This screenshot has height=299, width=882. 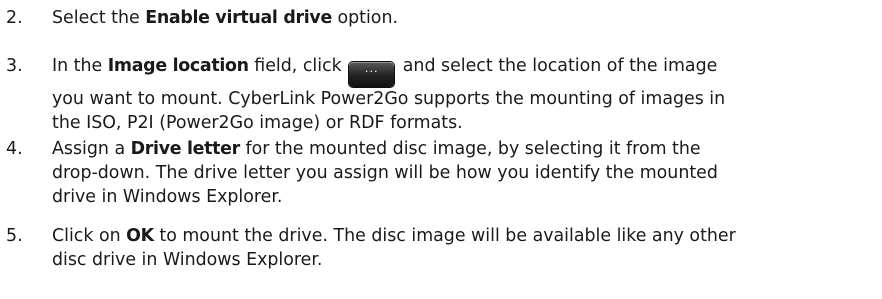 What do you see at coordinates (185, 149) in the screenshot?
I see `ui-term-drive-letter: Drive letter` at bounding box center [185, 149].